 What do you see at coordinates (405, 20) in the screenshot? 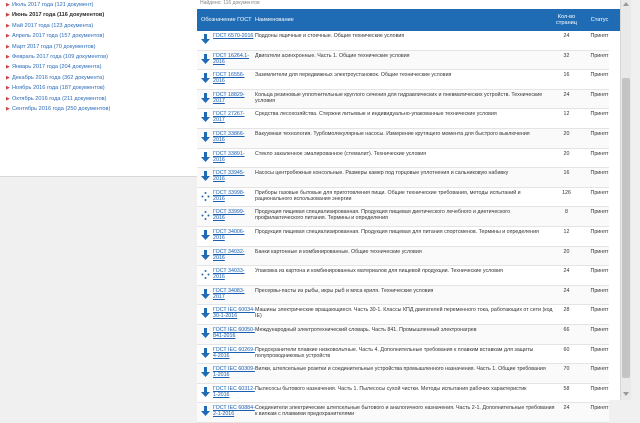
I see `column-header-name: Наименование` at bounding box center [405, 20].